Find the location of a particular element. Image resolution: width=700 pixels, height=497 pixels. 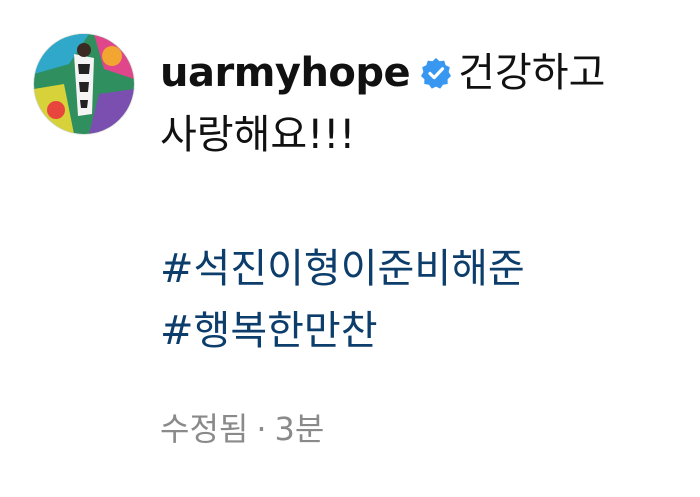

comment-meta: 수정됨 · 3분 is located at coordinates (425, 427).